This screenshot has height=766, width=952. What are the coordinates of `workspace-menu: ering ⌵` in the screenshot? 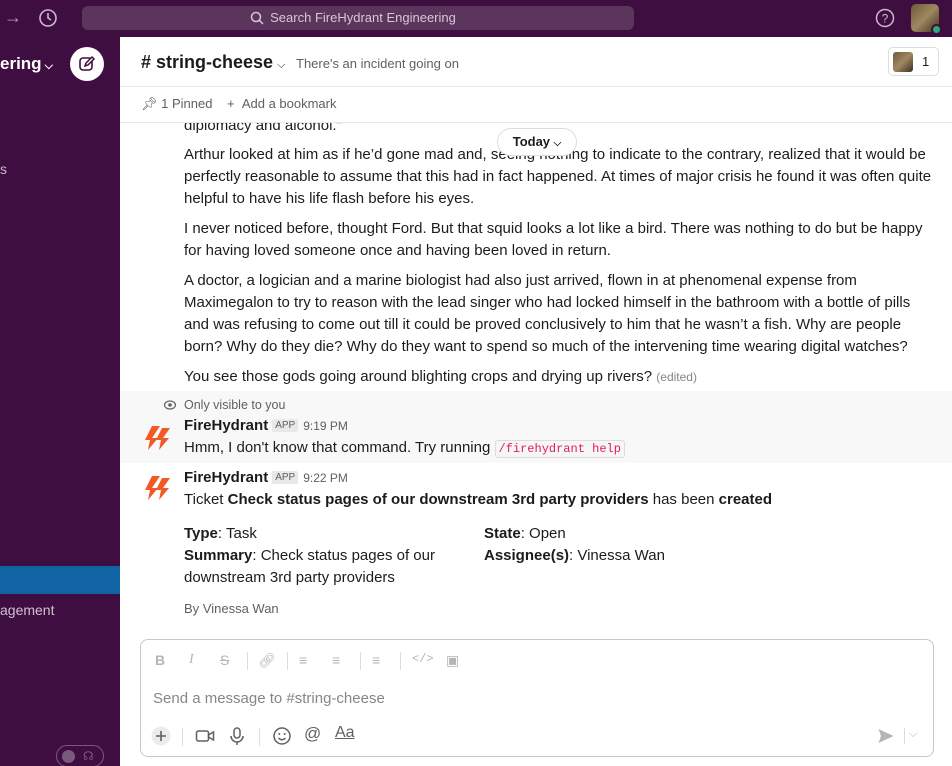 It's located at (26, 64).